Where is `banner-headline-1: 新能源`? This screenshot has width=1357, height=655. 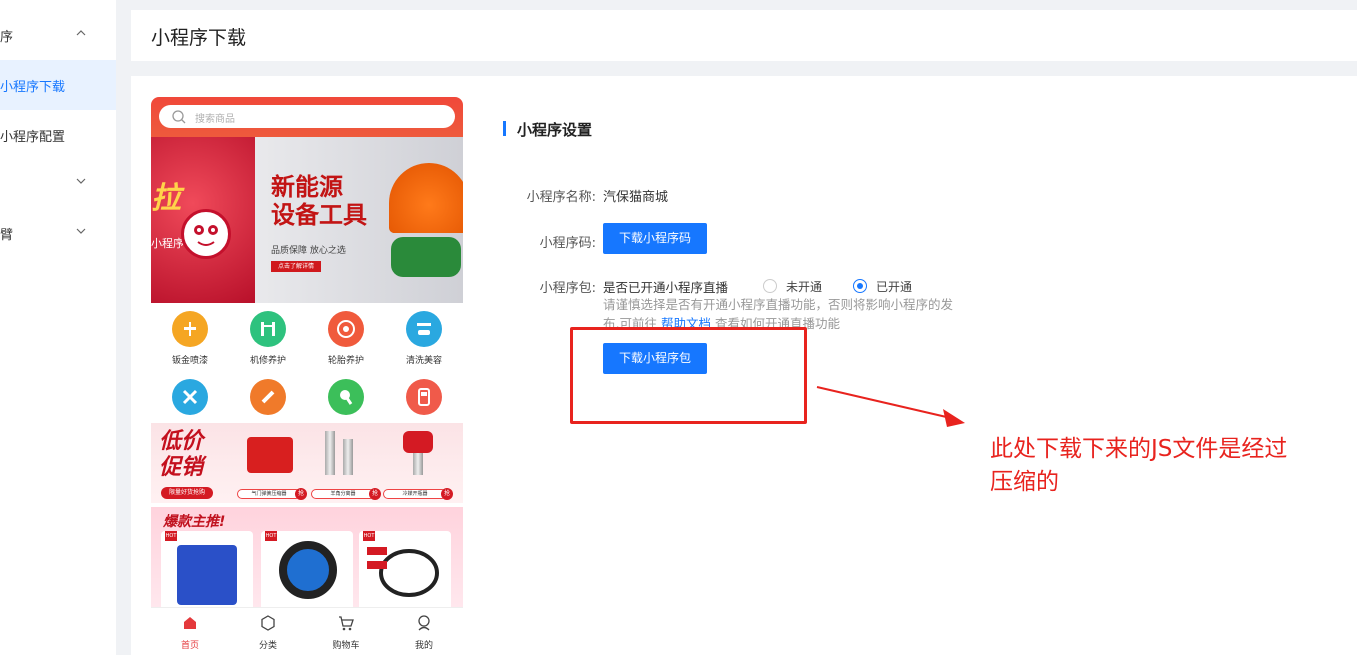
banner-headline-1: 新能源 is located at coordinates (307, 187).